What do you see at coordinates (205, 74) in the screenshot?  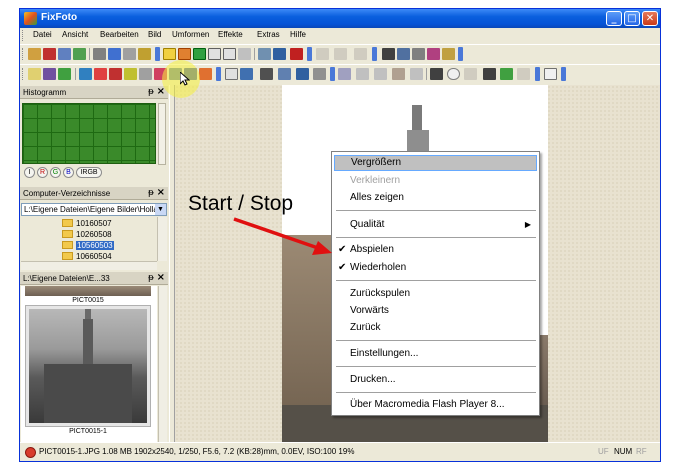 I see `pencil-icon` at bounding box center [205, 74].